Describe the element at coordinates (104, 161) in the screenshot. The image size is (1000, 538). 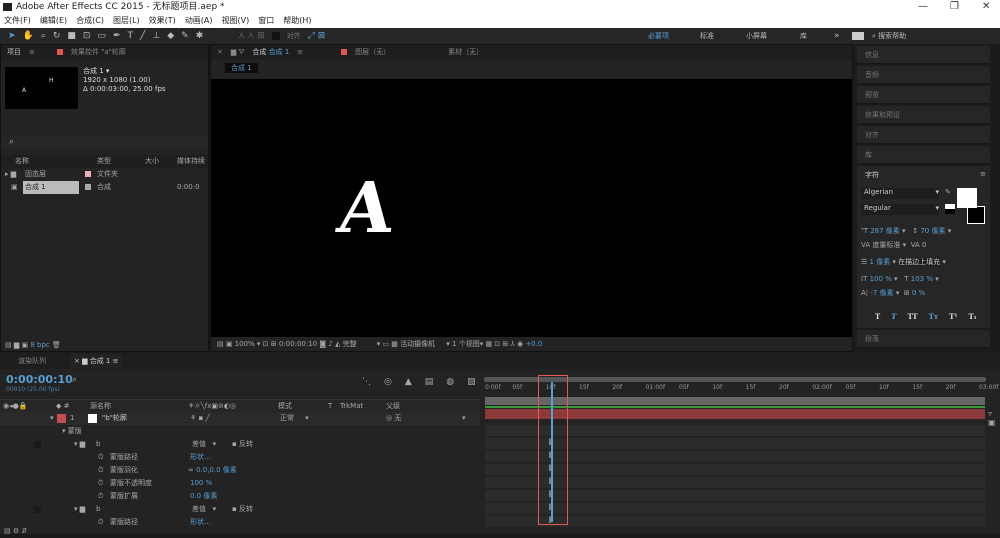
I see `col-type: 类型` at that location.